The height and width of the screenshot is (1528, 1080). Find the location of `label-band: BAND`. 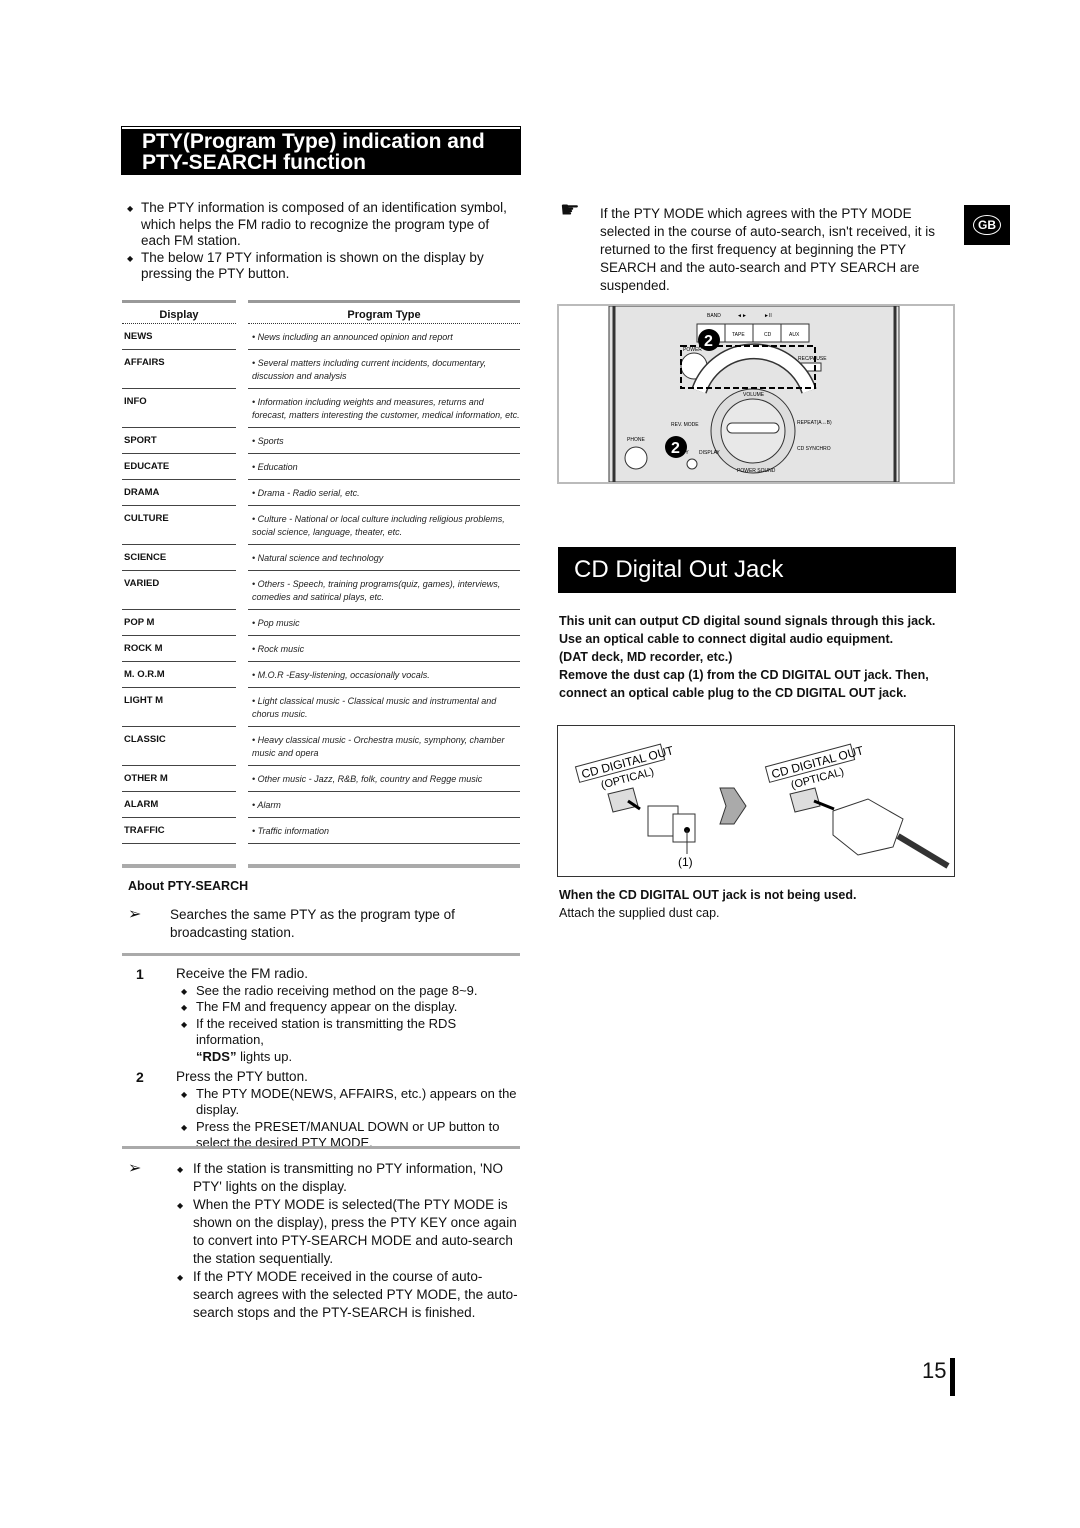

label-band: BAND is located at coordinates (714, 316).